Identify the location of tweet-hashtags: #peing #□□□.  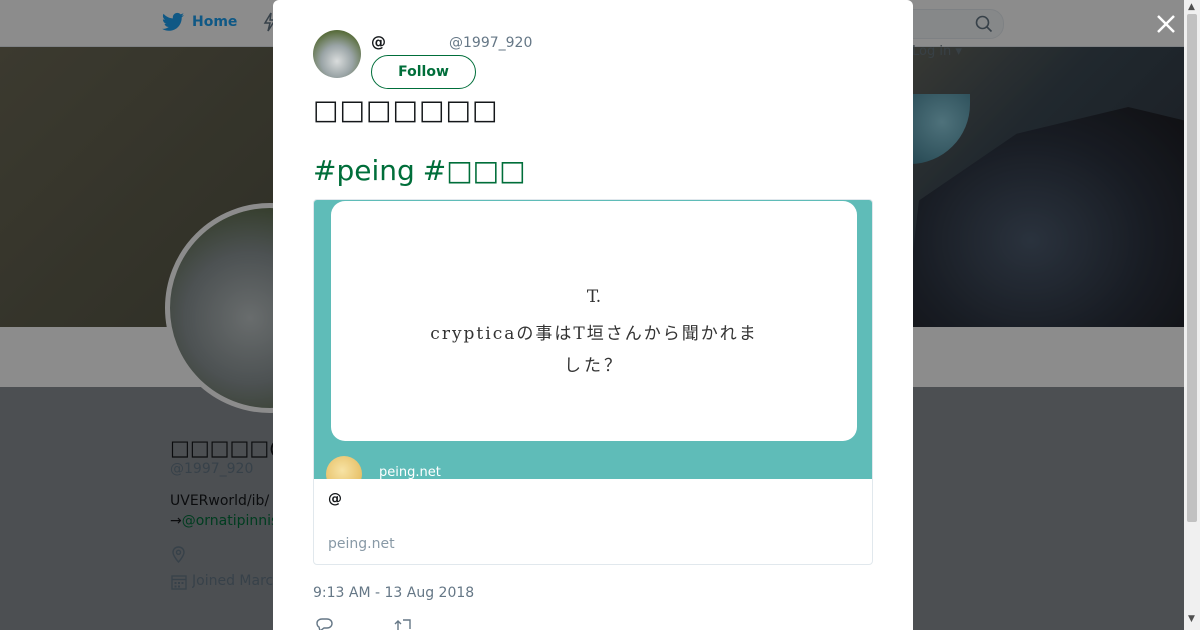
(423, 170).